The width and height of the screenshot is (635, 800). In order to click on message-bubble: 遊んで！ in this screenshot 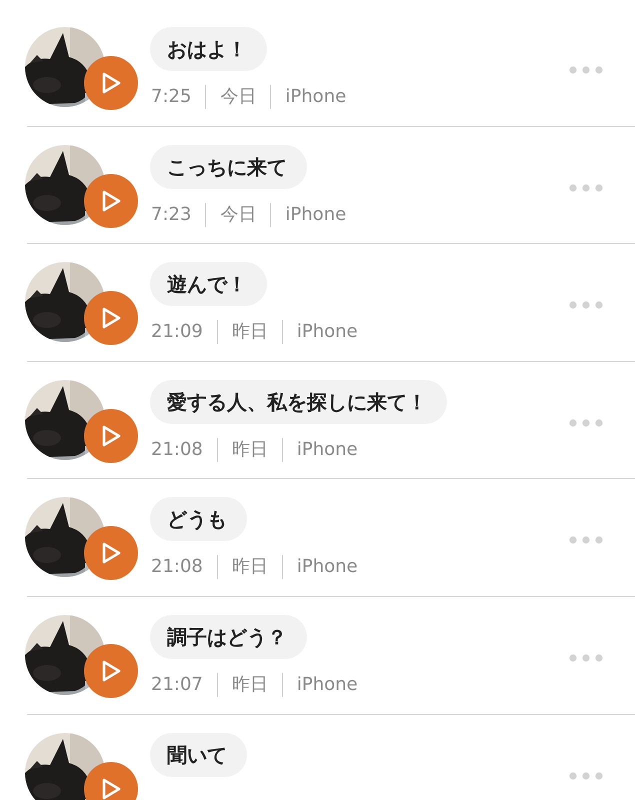, I will do `click(208, 284)`.